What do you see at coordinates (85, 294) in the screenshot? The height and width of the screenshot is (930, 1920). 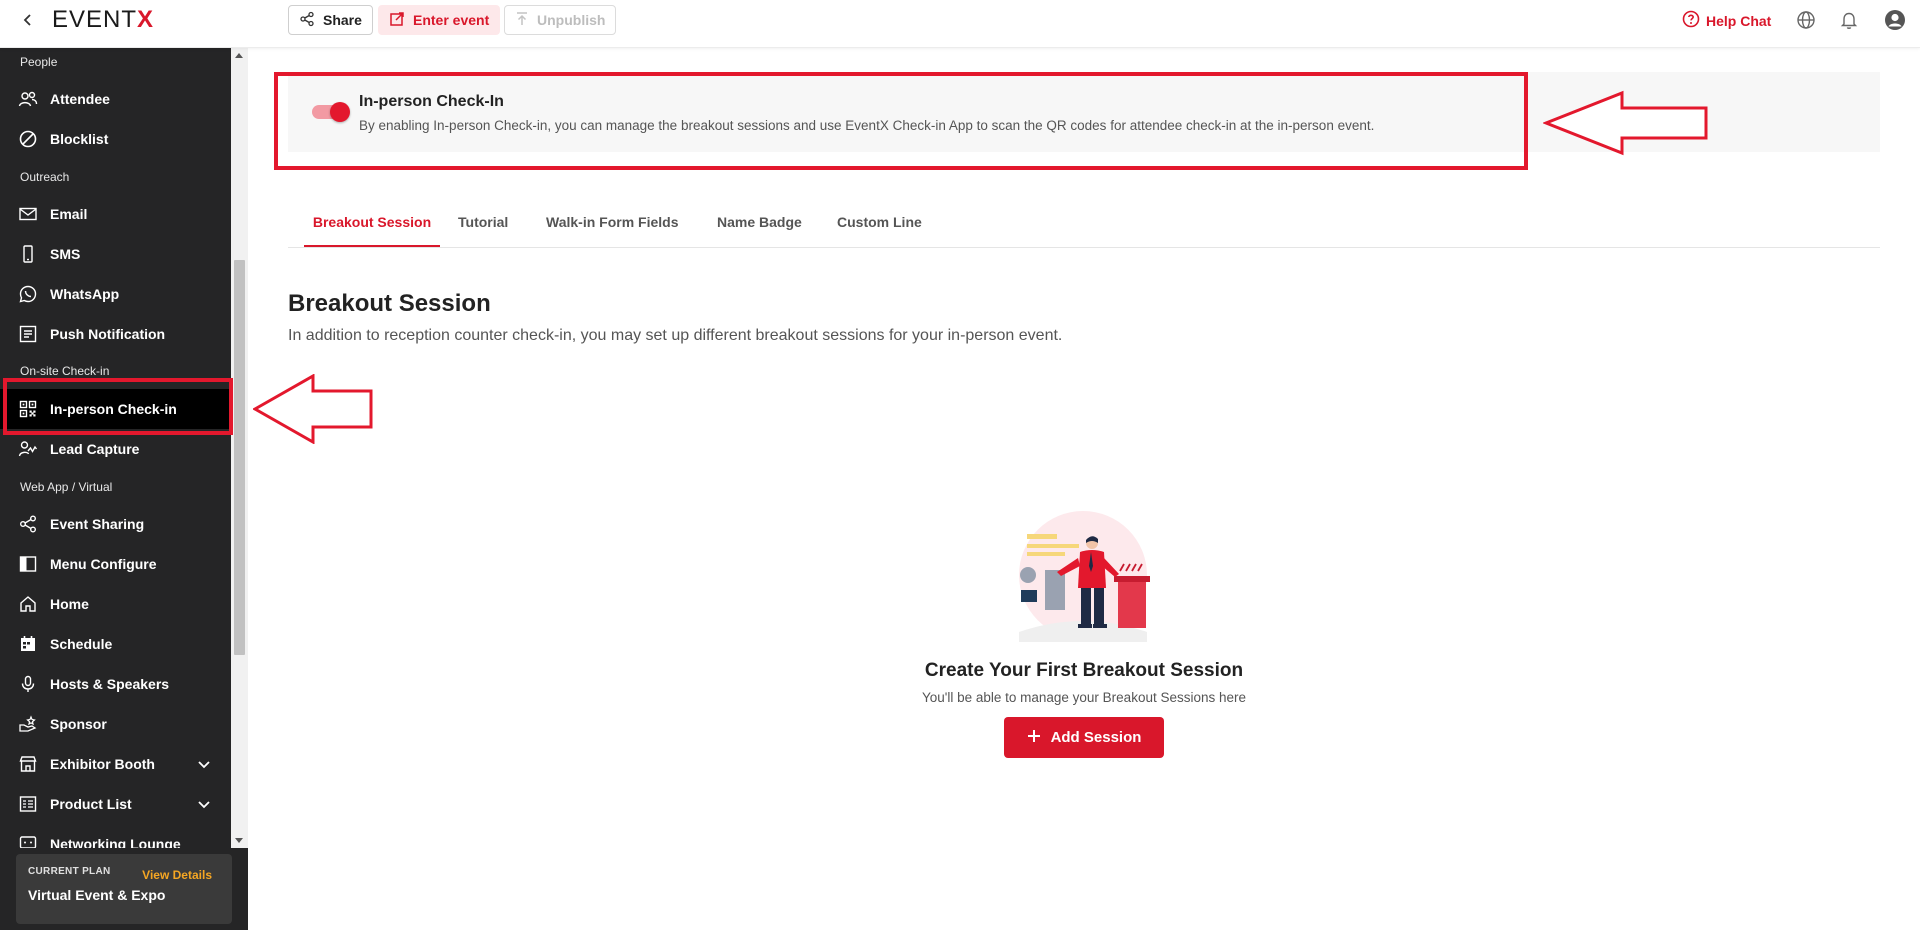 I see `sidebar-item-label: WhatsApp` at bounding box center [85, 294].